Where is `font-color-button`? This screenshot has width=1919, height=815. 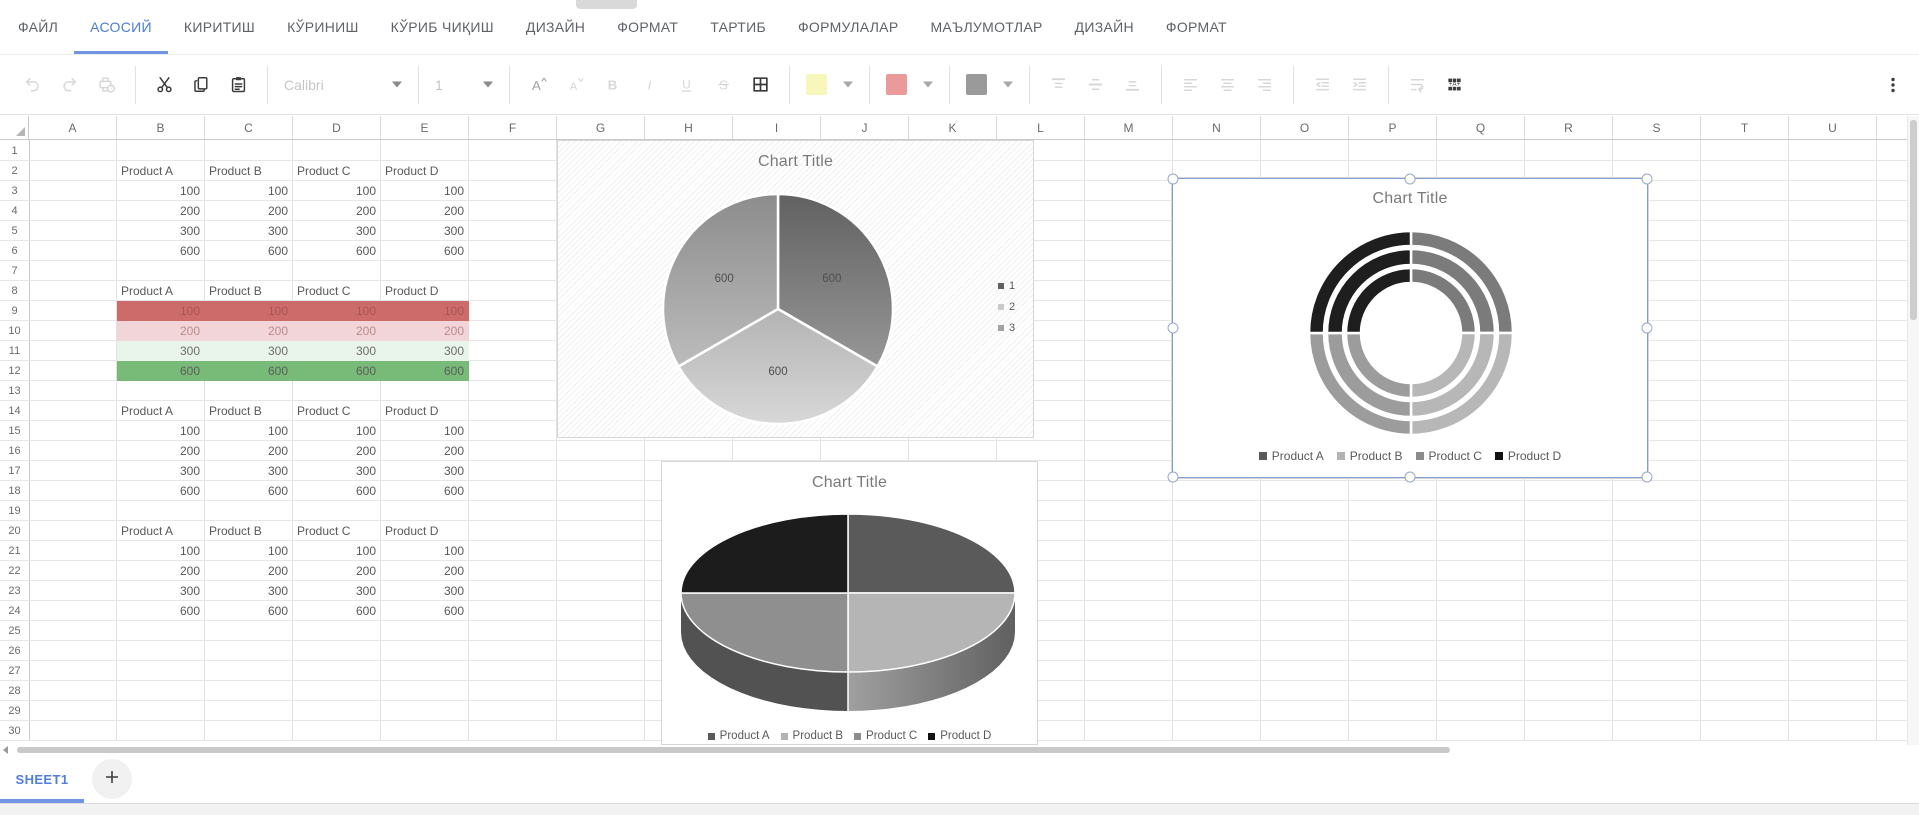
font-color-button is located at coordinates (909, 84).